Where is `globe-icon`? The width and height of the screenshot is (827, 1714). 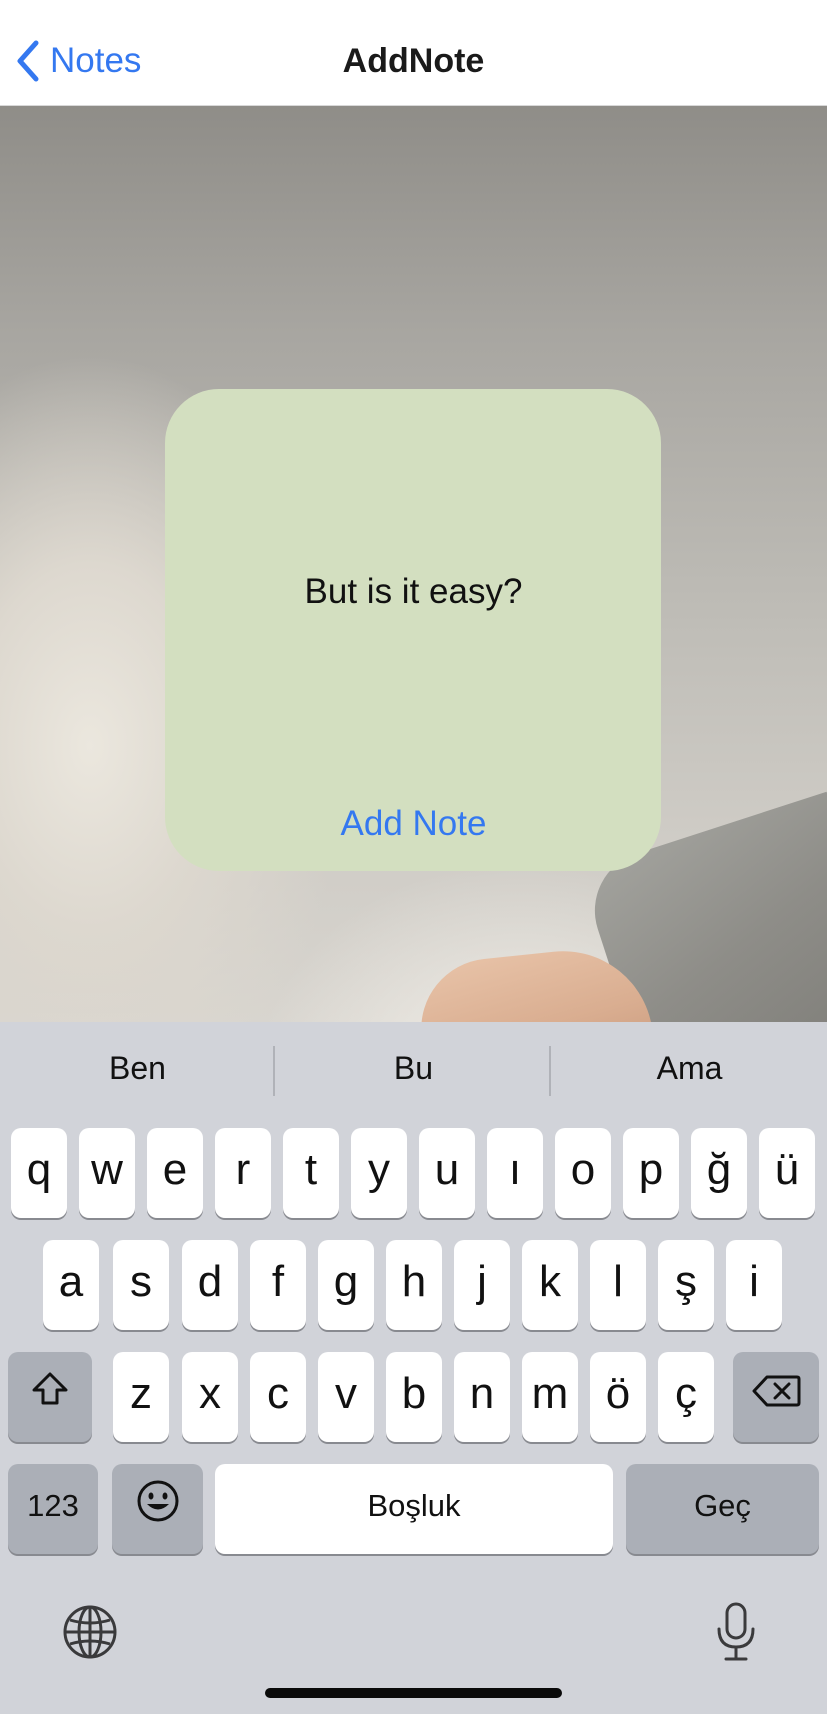 globe-icon is located at coordinates (90, 1632).